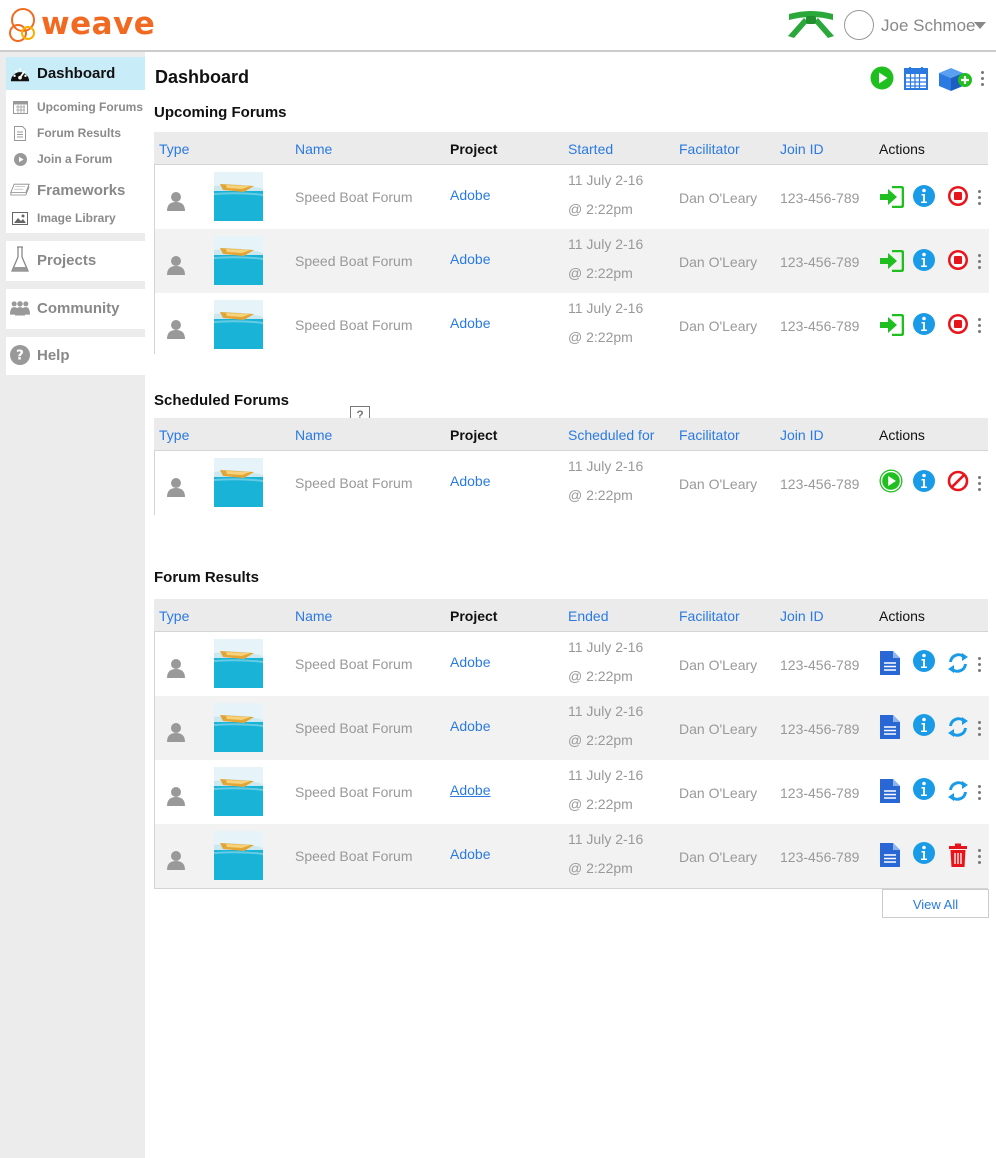  I want to click on sidebar-item-image-library: Image Library, so click(75, 218).